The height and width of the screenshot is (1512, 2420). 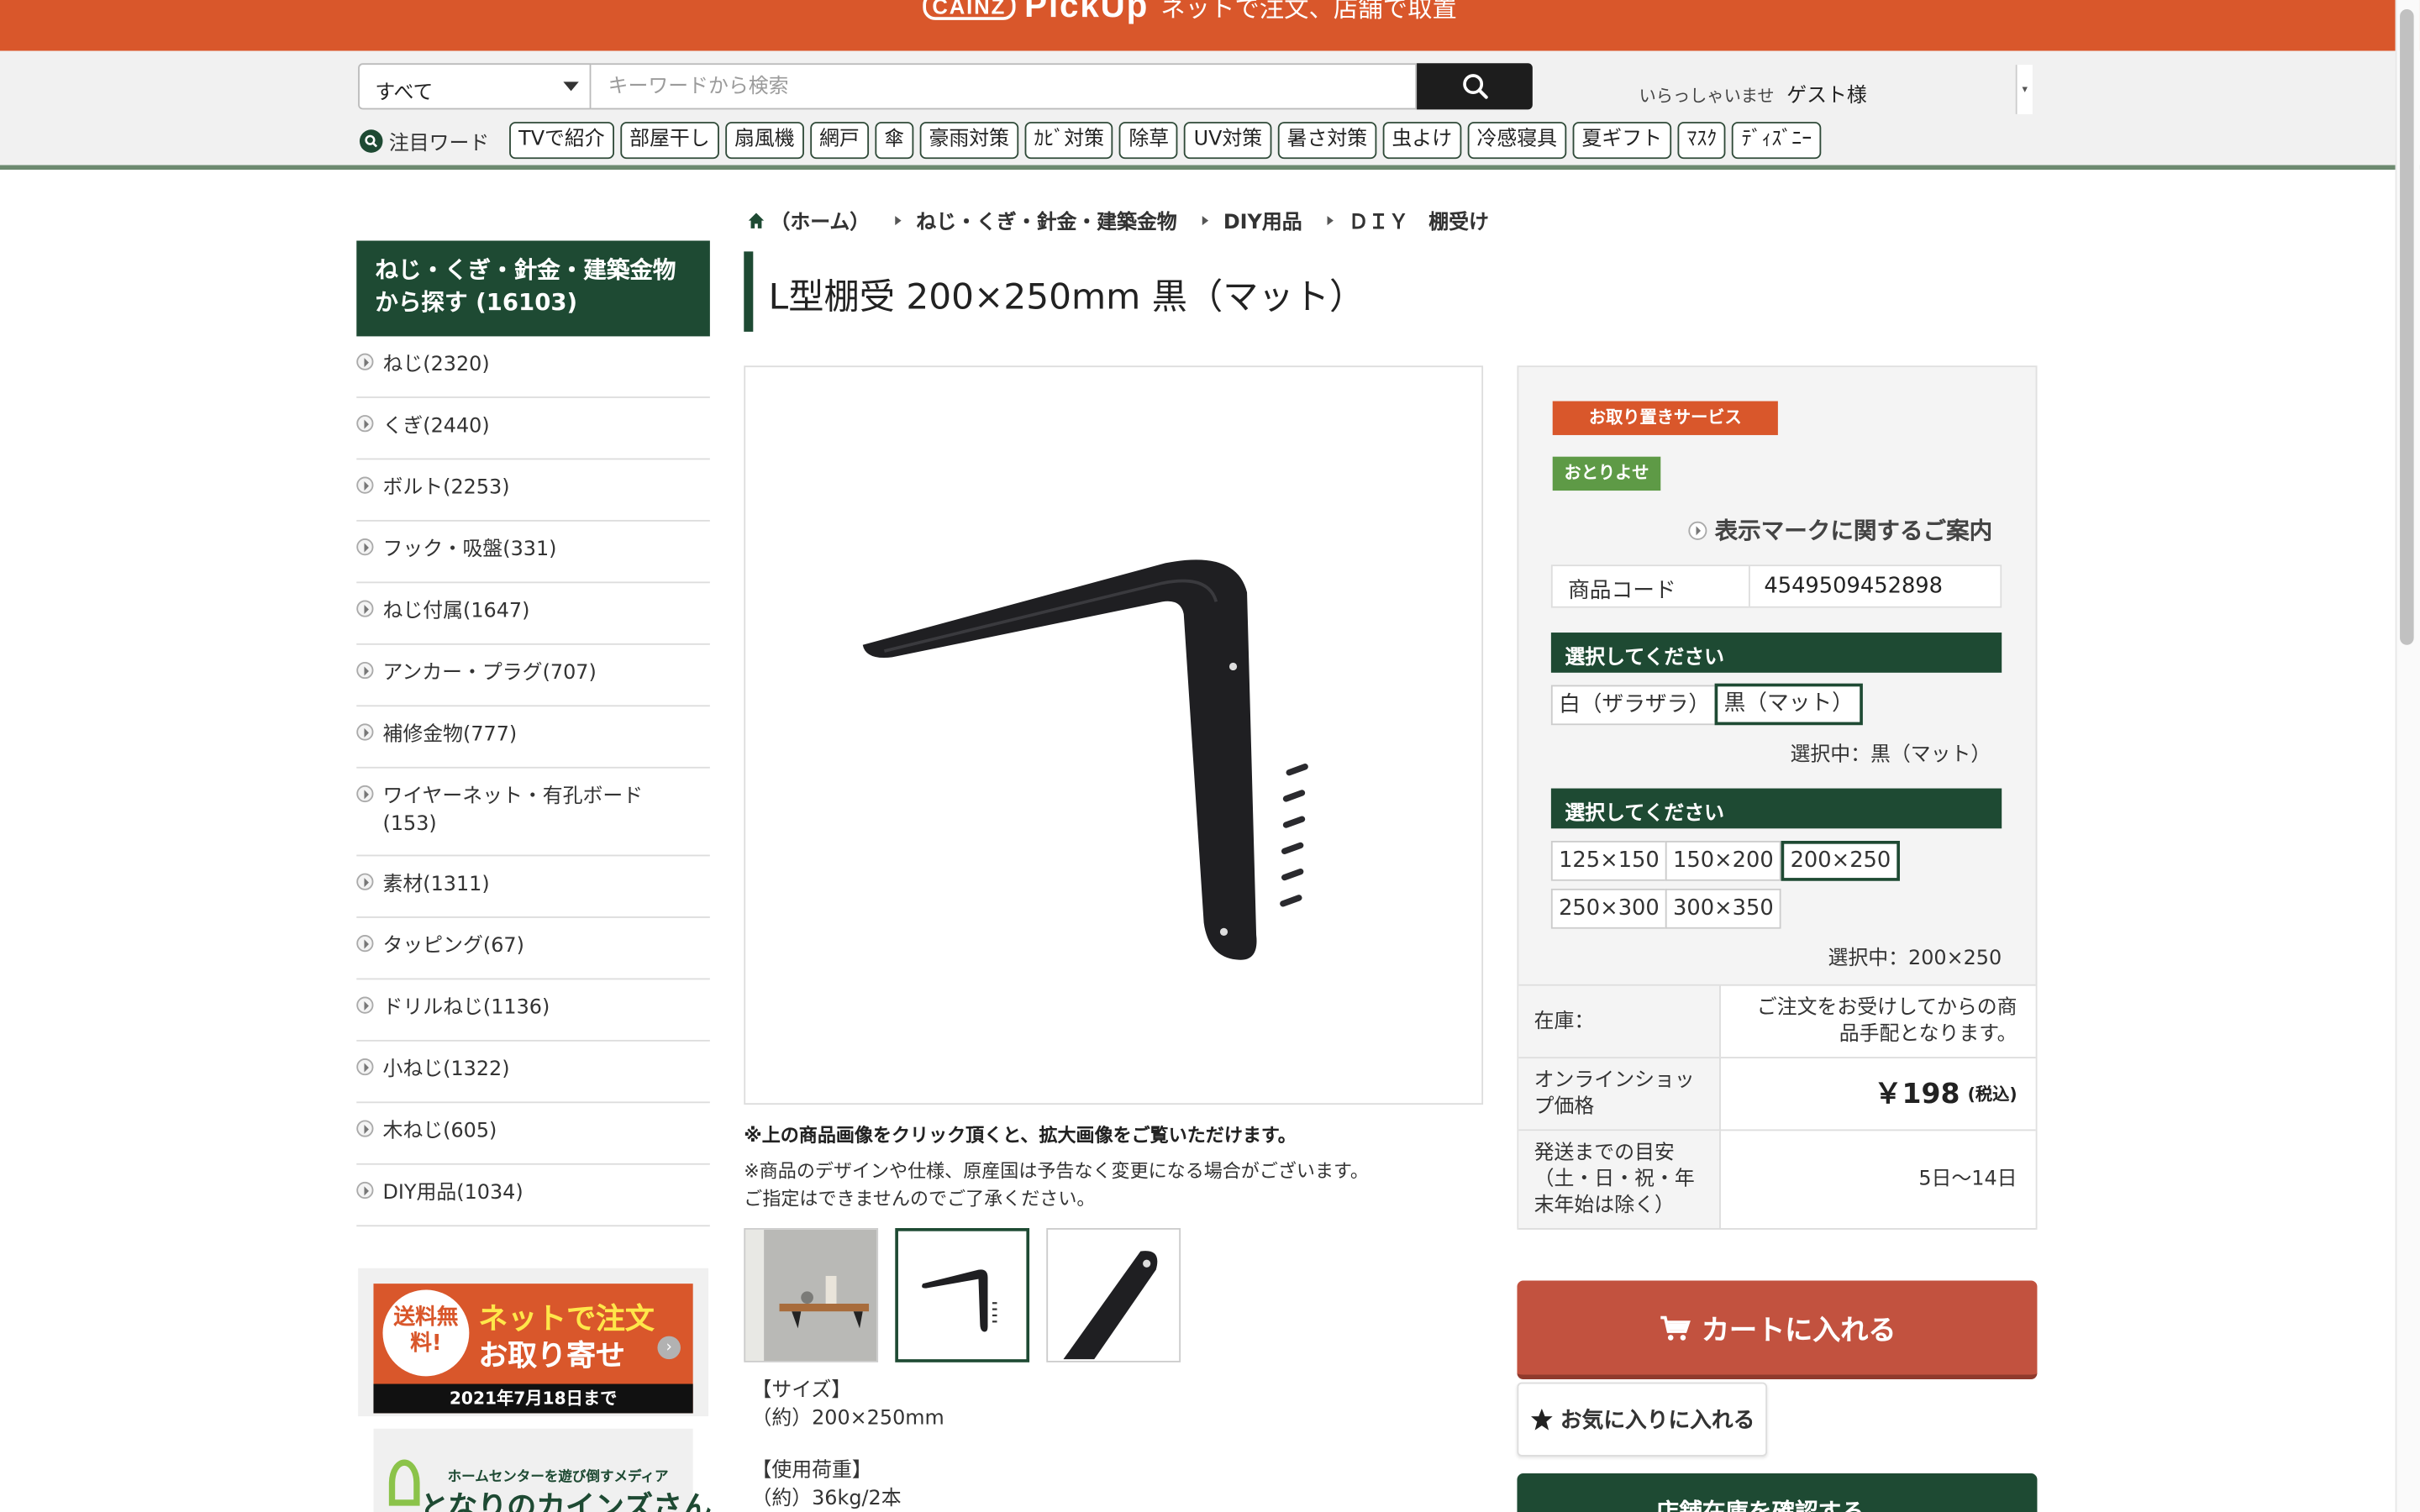 I want to click on free-shipping-promo-banner: 送料無料! ネットで注文 お取り寄せ › 2021年7月18日まで, so click(x=533, y=1342).